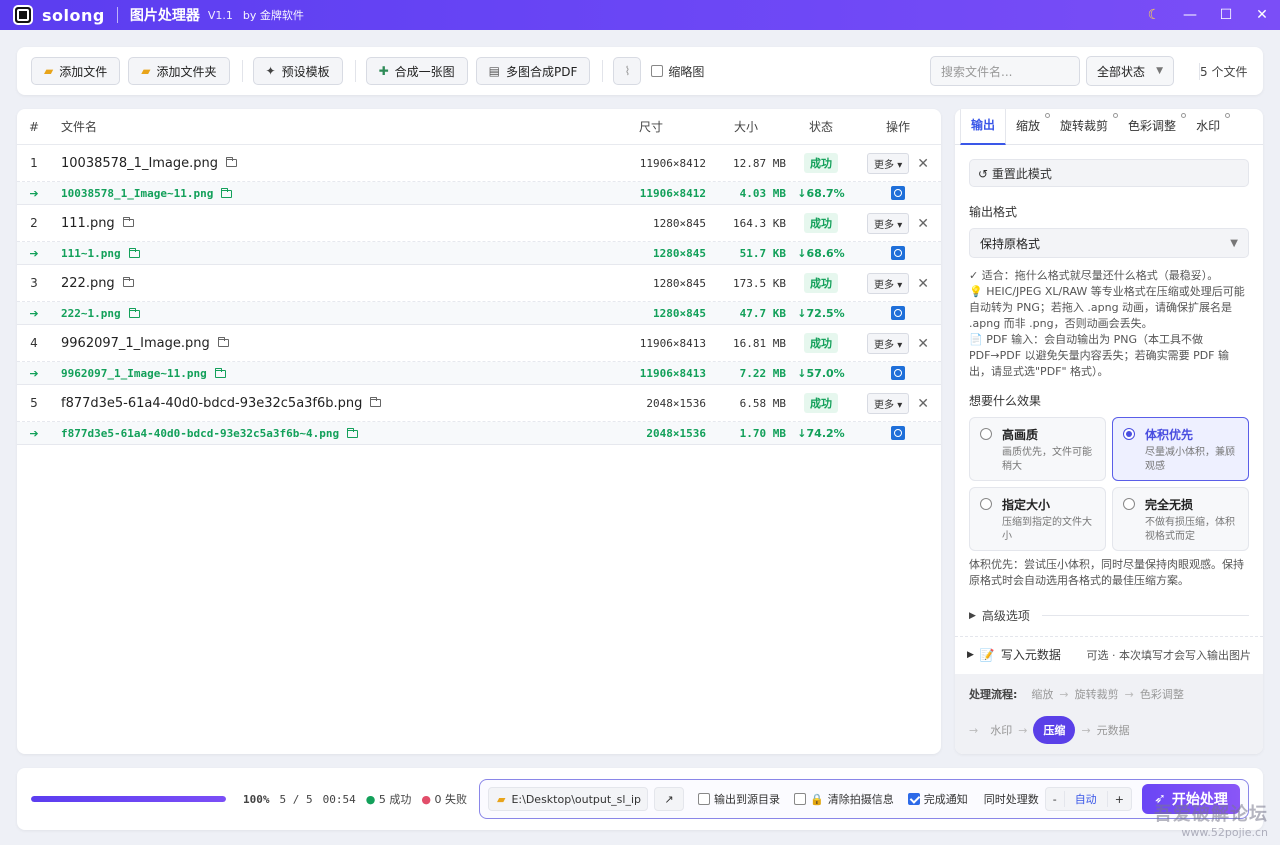 Image resolution: width=1280 pixels, height=845 pixels. What do you see at coordinates (179, 71) in the screenshot?
I see `add-folder-button: ▰ 添加文件夹` at bounding box center [179, 71].